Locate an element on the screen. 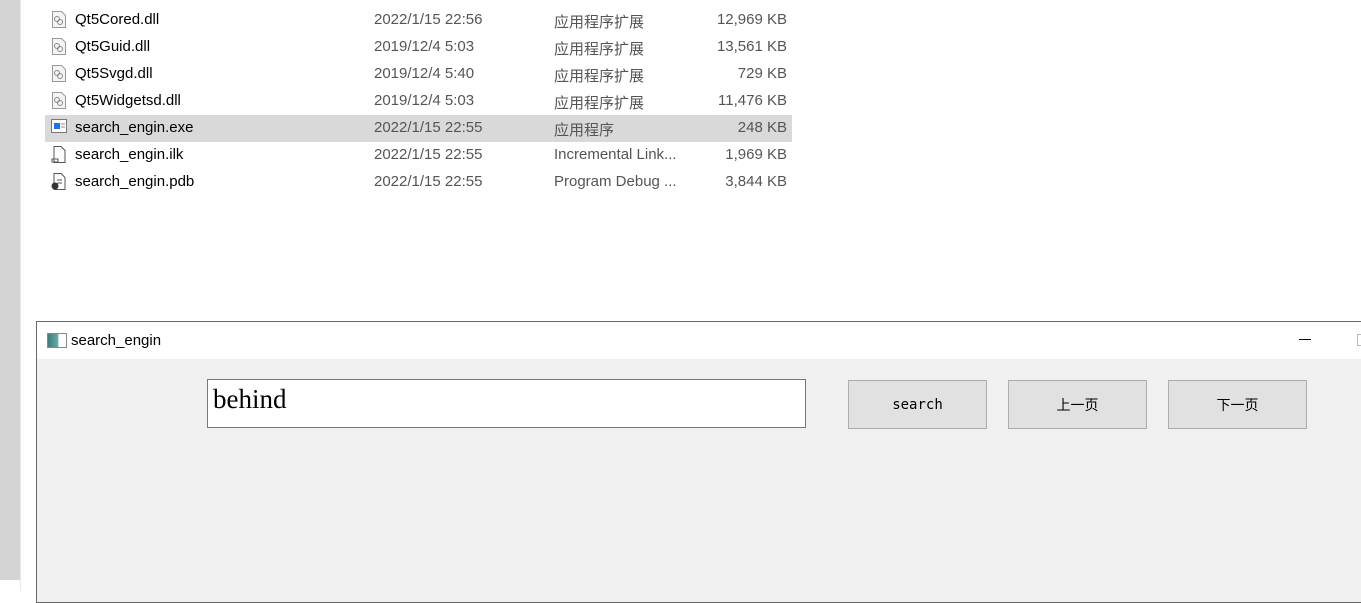 This screenshot has height=603, width=1361. next-page-button: 下一页 is located at coordinates (1237, 404).